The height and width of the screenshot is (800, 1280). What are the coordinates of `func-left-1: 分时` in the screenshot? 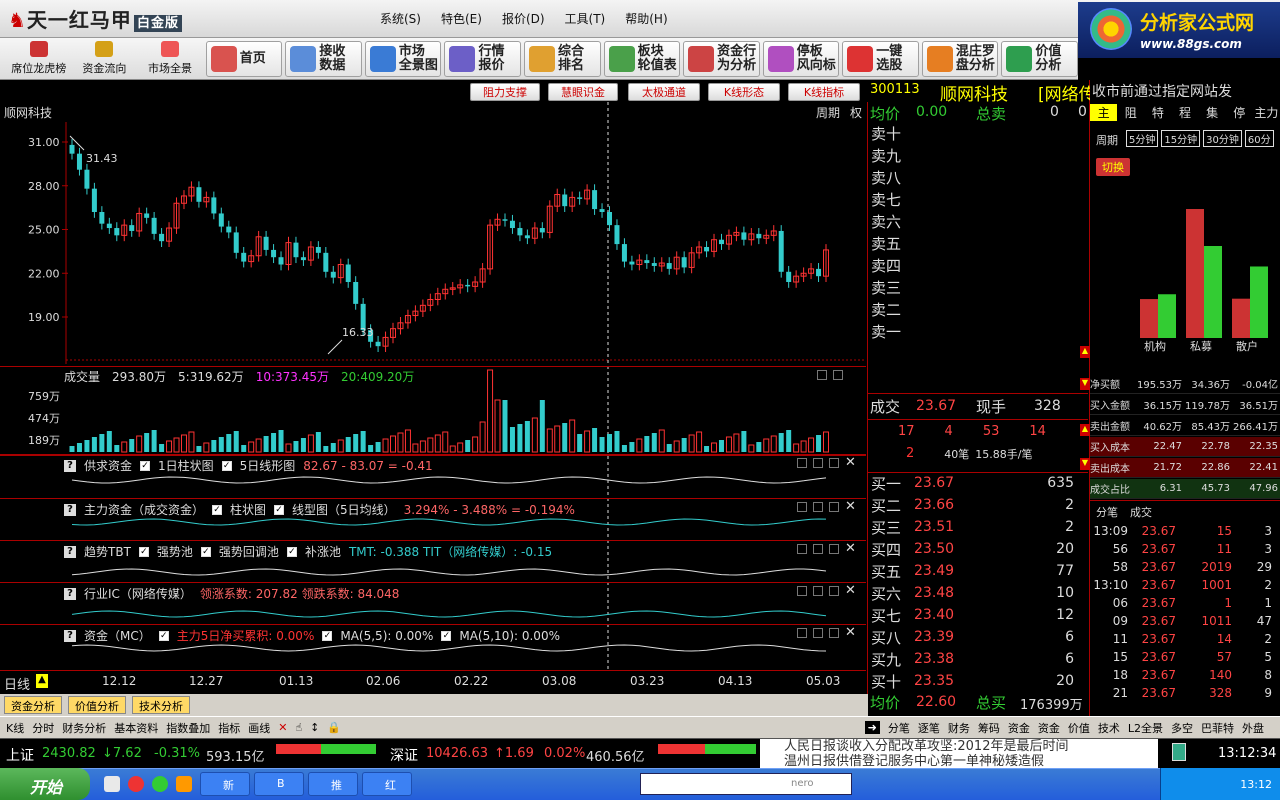 It's located at (43, 728).